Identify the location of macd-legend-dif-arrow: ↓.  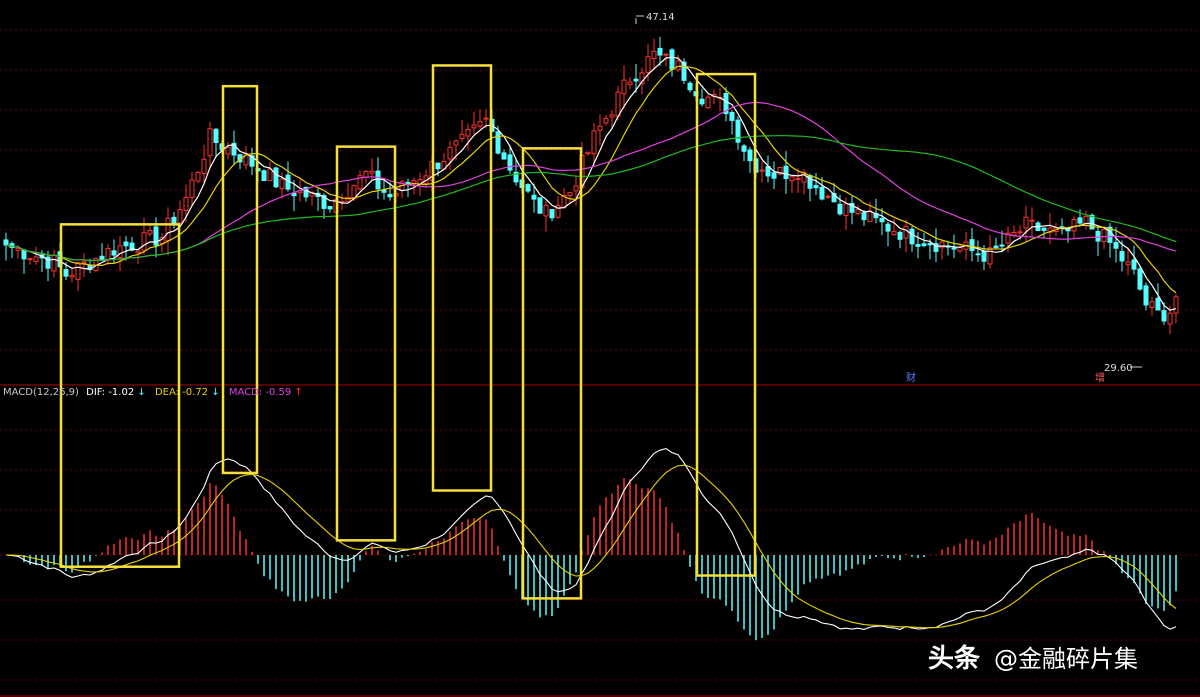
(141, 392).